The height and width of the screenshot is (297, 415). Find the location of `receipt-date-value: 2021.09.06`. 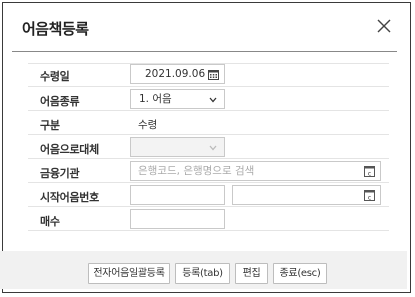

receipt-date-value: 2021.09.06 is located at coordinates (175, 74).